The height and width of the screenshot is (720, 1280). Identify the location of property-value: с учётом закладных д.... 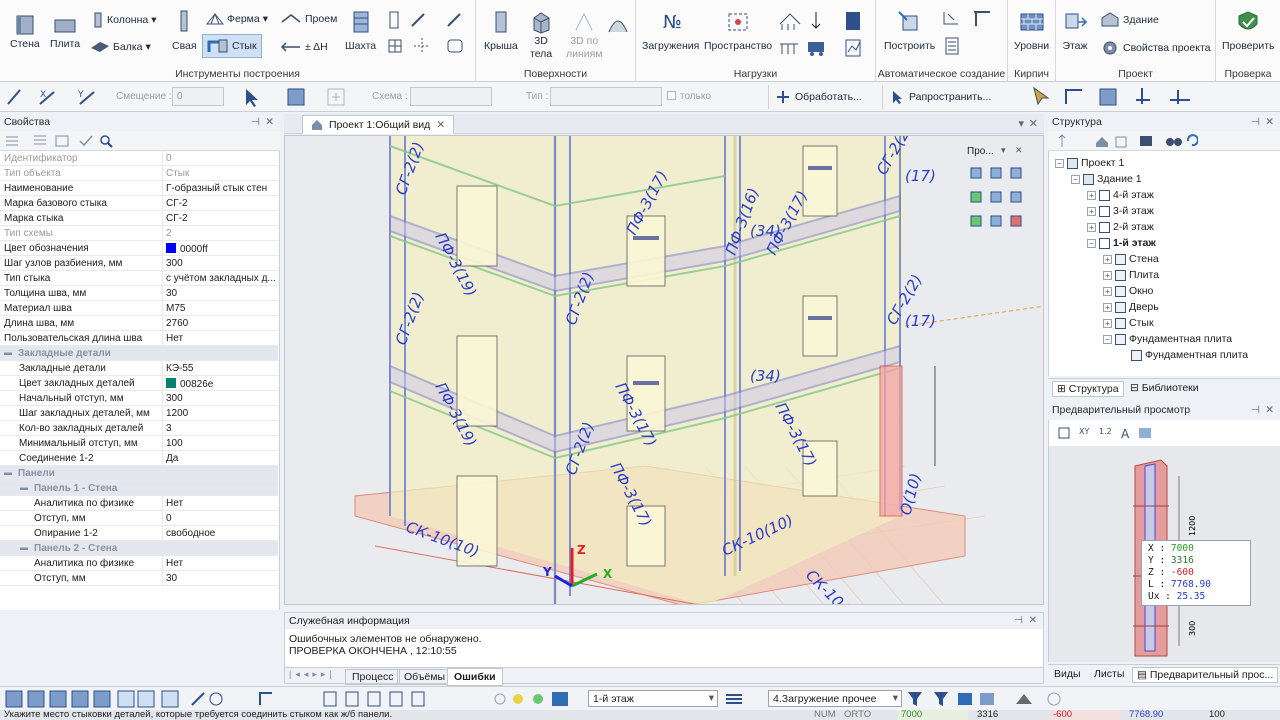
(221, 278).